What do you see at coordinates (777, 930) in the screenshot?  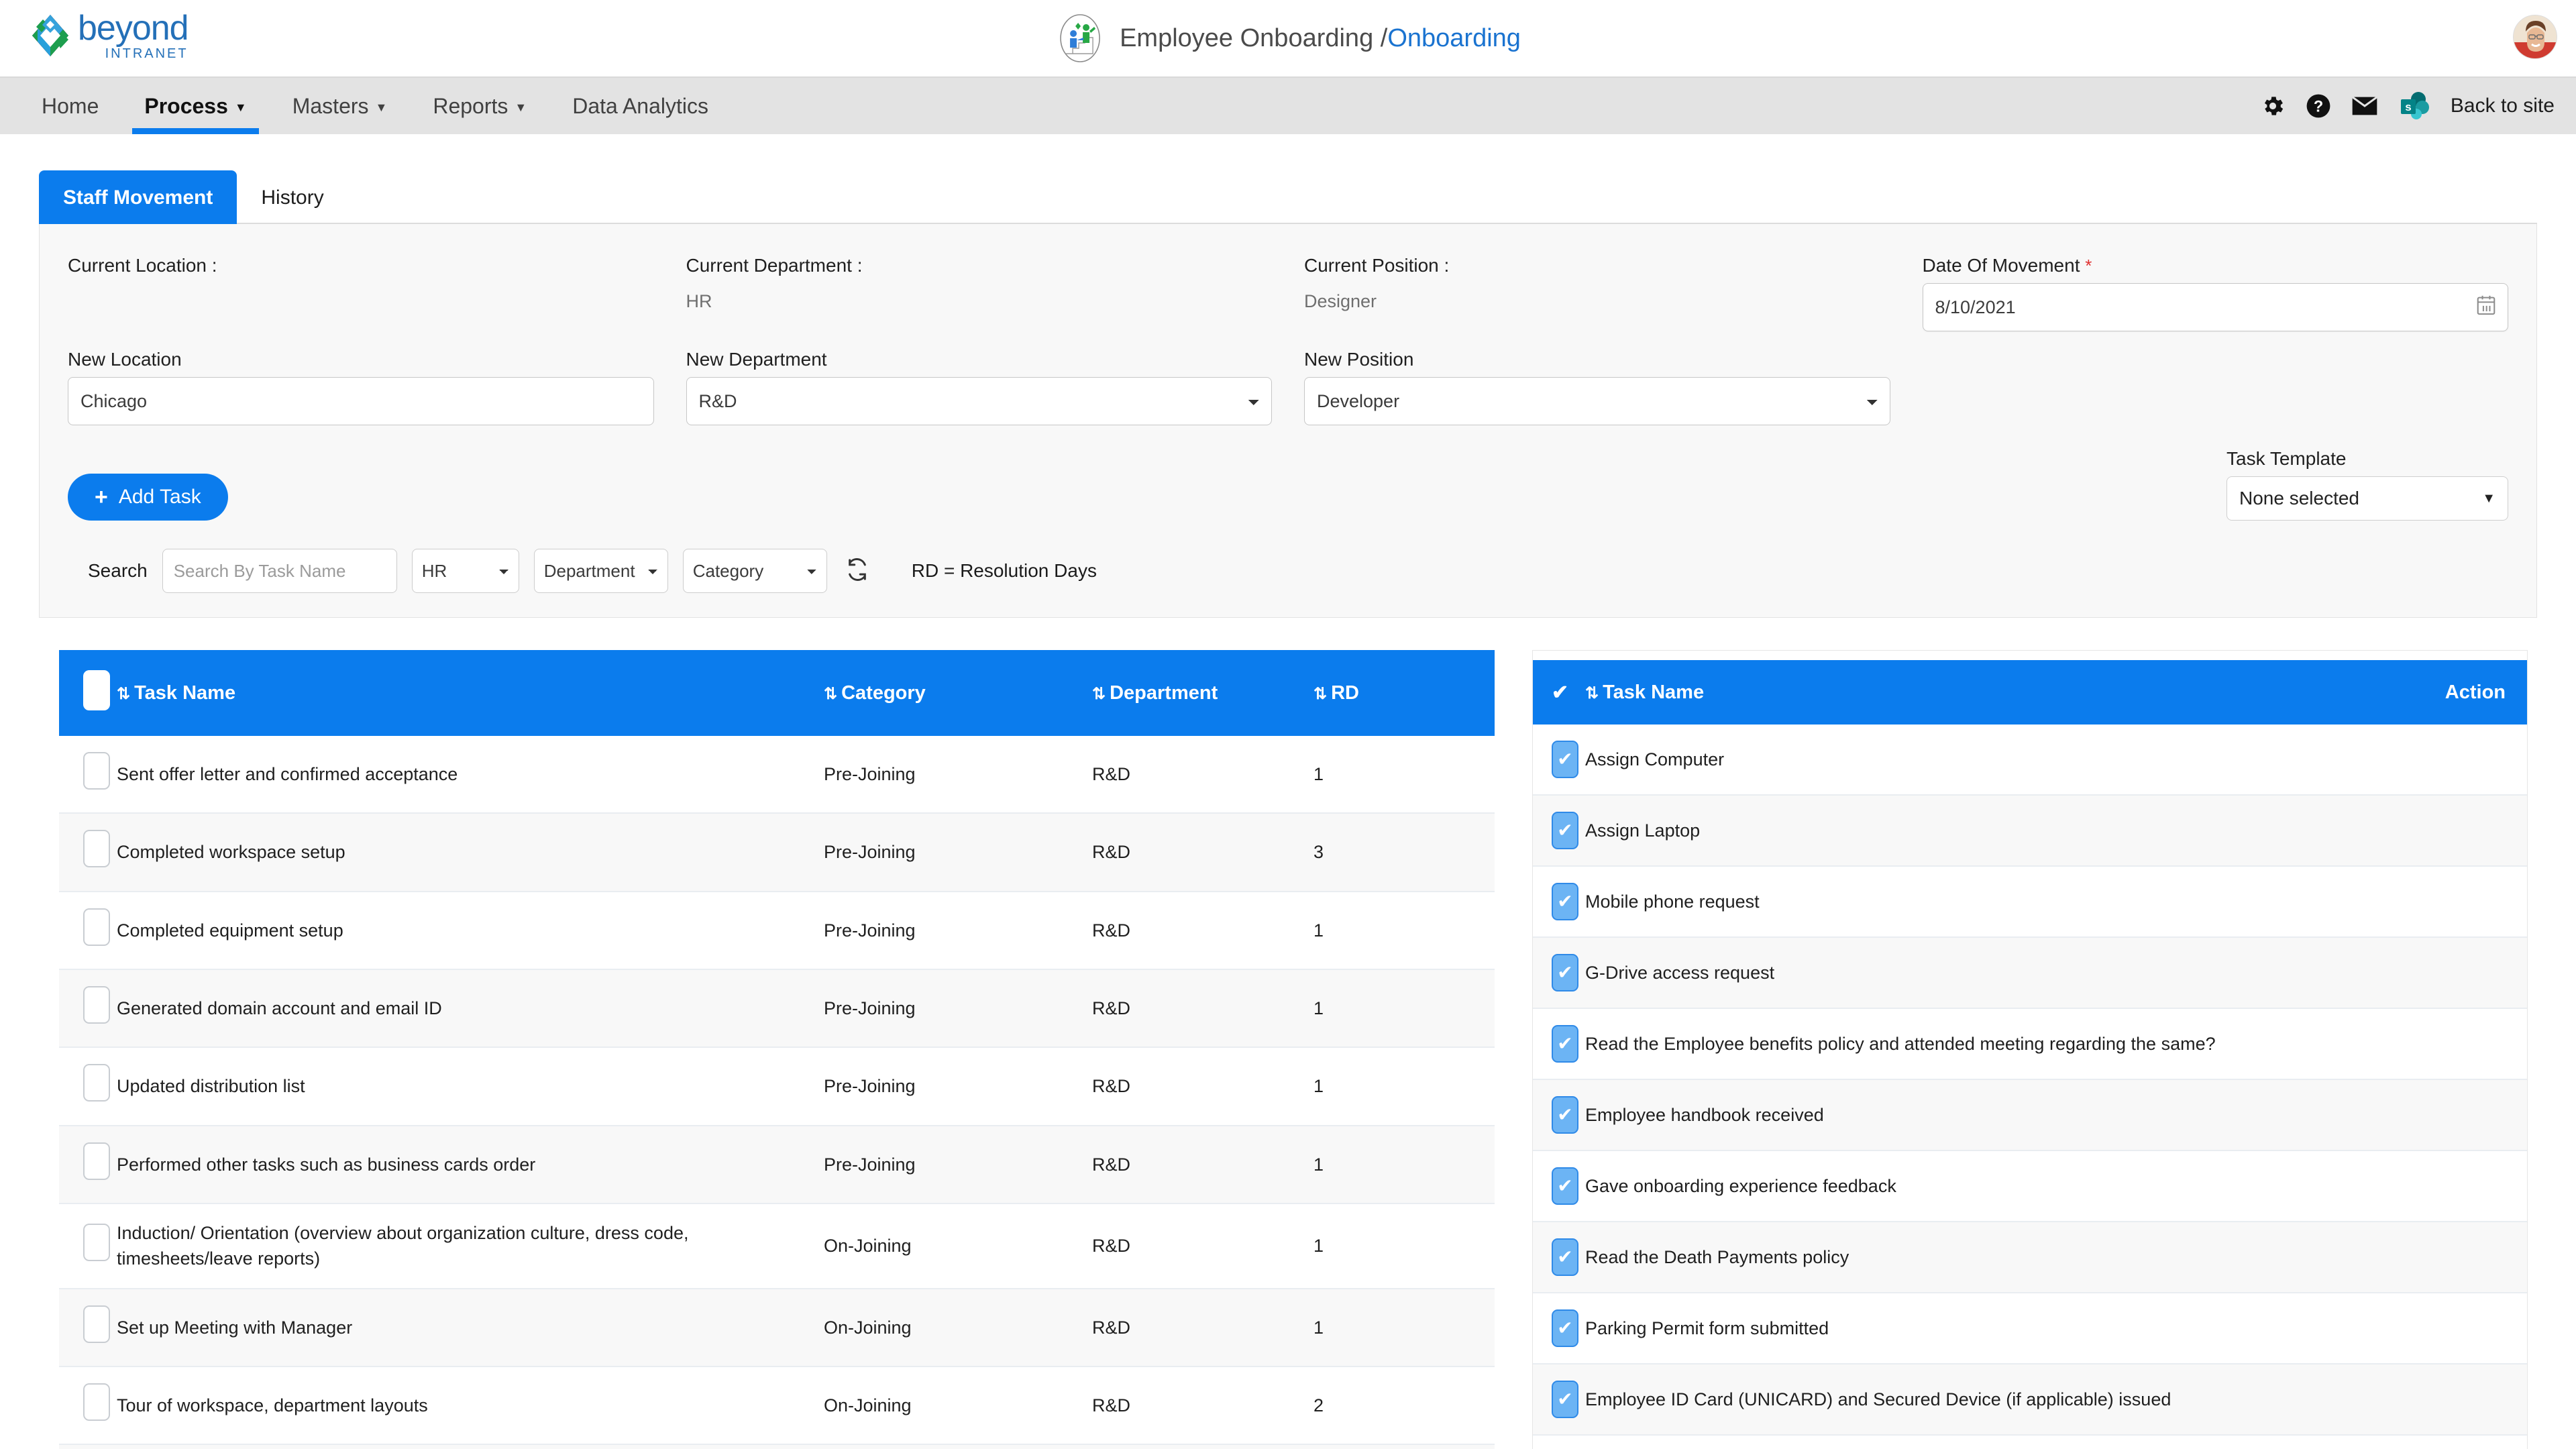 I see `table-row: Completed equipment setup Pre-Joining R&D 1` at bounding box center [777, 930].